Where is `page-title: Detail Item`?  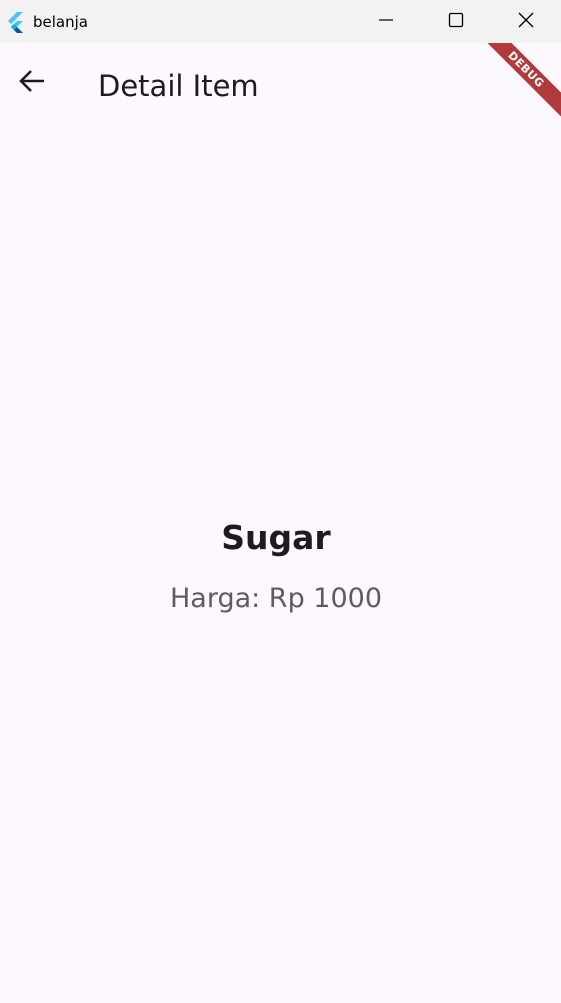
page-title: Detail Item is located at coordinates (178, 86).